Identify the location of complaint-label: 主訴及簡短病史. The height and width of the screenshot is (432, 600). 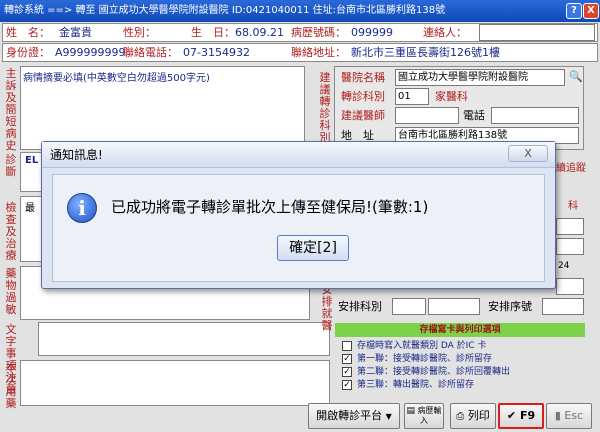
(11, 109).